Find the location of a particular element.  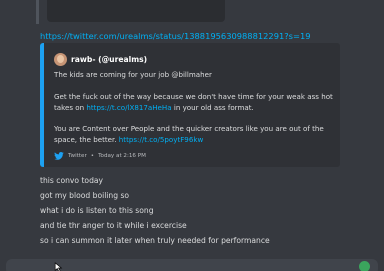

message-line: got my blood boiling so is located at coordinates (85, 195).